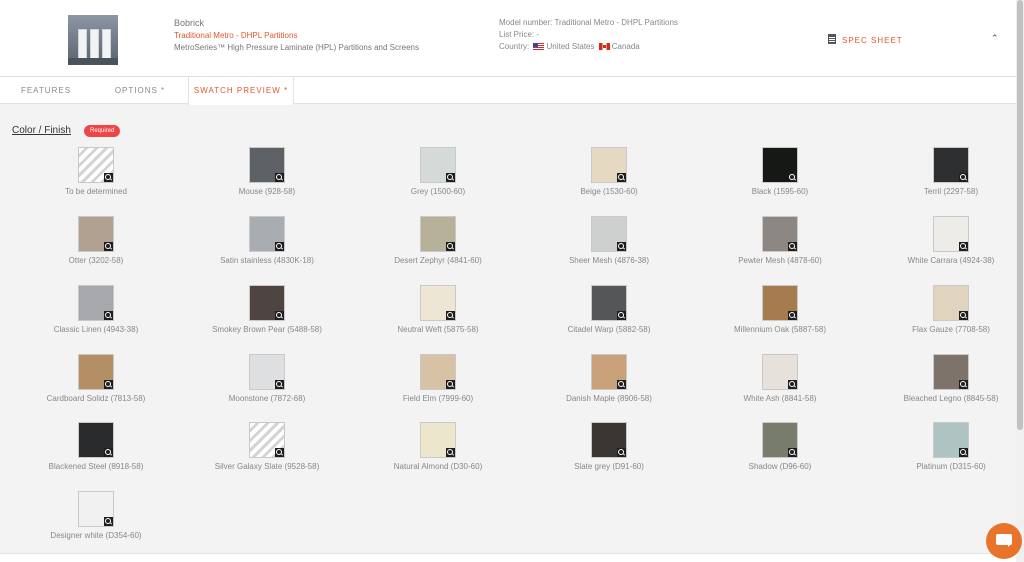 This screenshot has height=562, width=1024. What do you see at coordinates (1004, 541) in the screenshot?
I see `chat-button` at bounding box center [1004, 541].